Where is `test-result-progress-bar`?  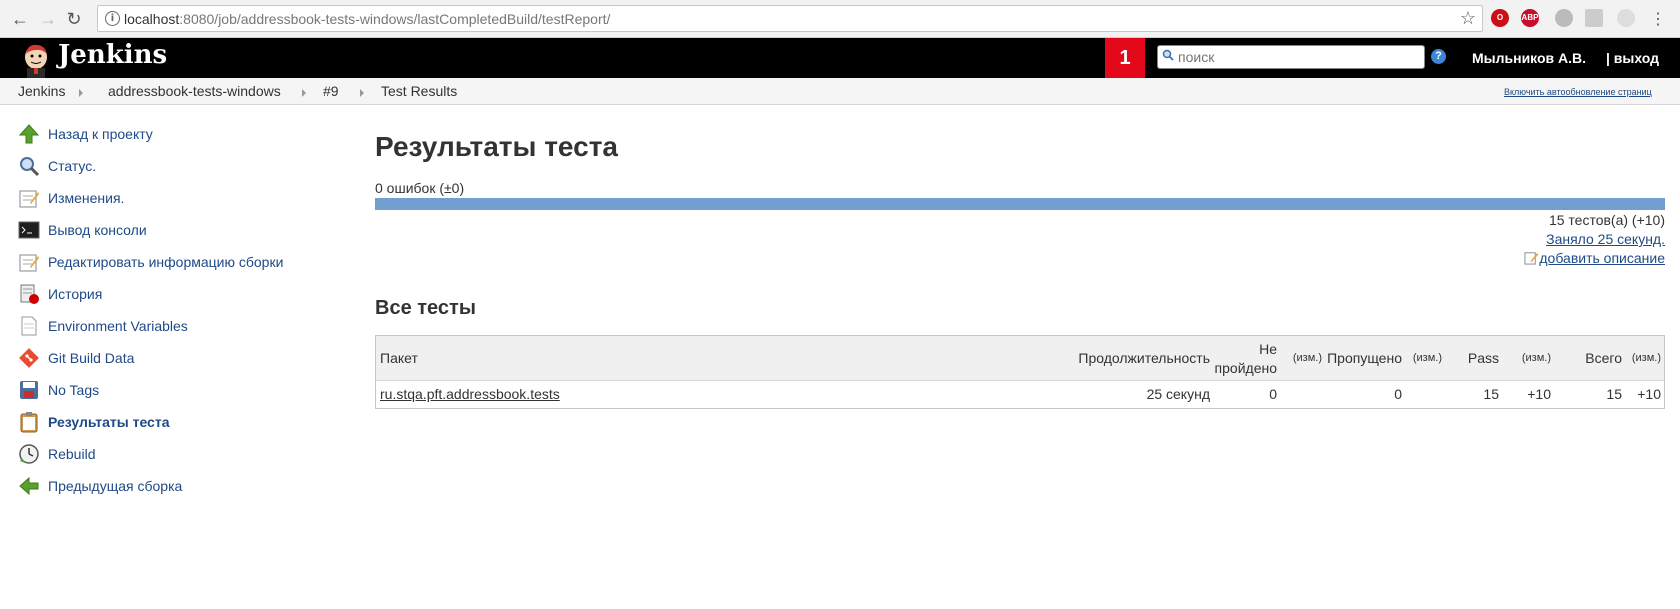 test-result-progress-bar is located at coordinates (1020, 204).